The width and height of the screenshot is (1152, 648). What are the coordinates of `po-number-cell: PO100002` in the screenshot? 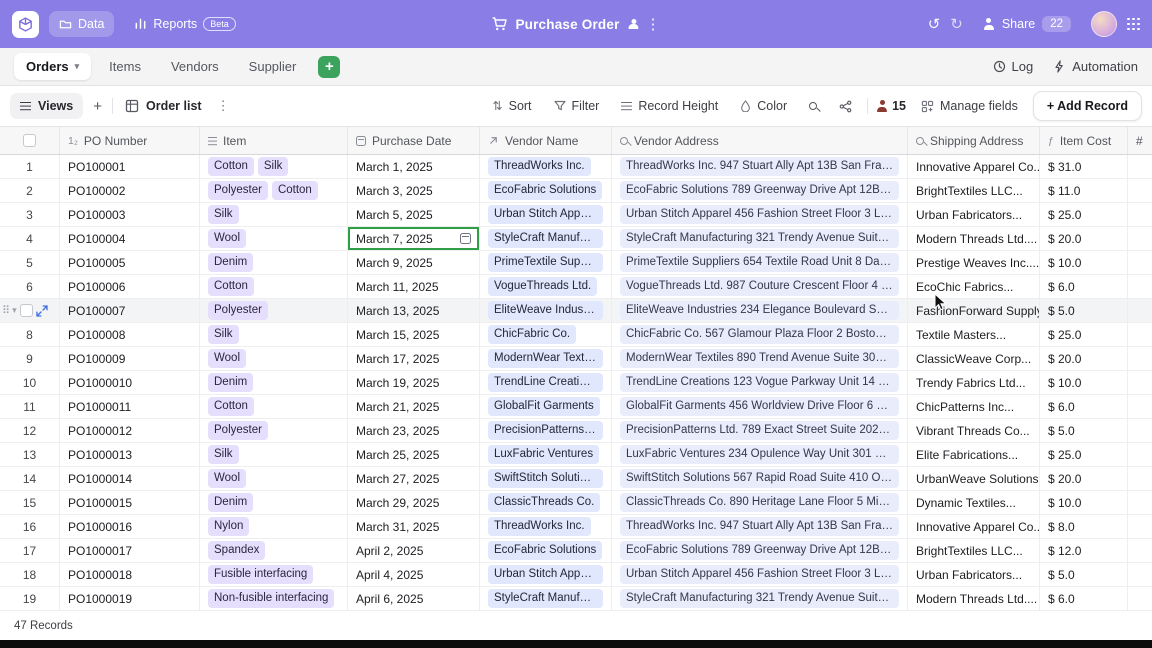 It's located at (130, 190).